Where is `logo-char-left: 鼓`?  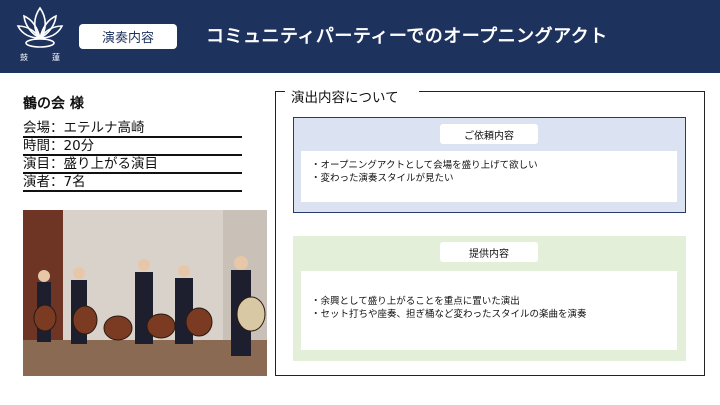 logo-char-left: 鼓 is located at coordinates (24, 57).